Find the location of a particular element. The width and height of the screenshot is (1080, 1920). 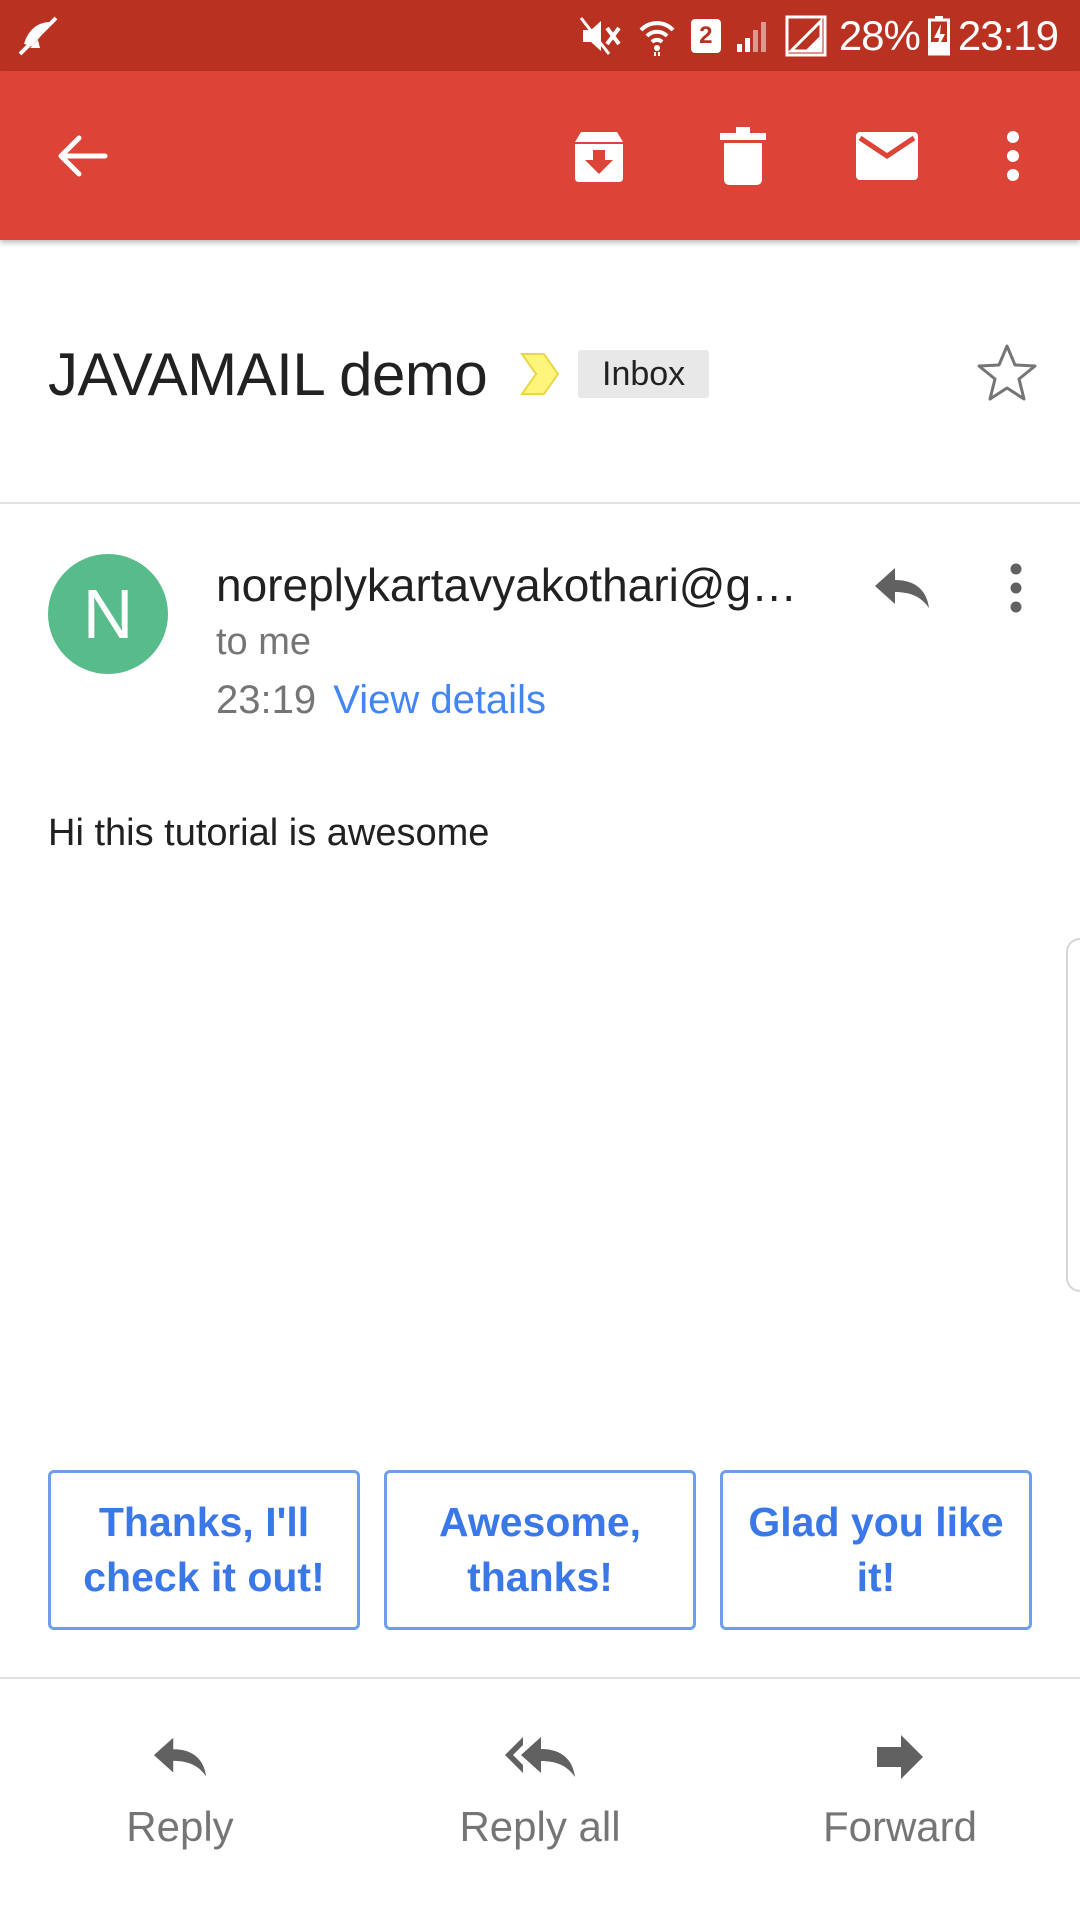

reply-icon-button is located at coordinates (902, 588).